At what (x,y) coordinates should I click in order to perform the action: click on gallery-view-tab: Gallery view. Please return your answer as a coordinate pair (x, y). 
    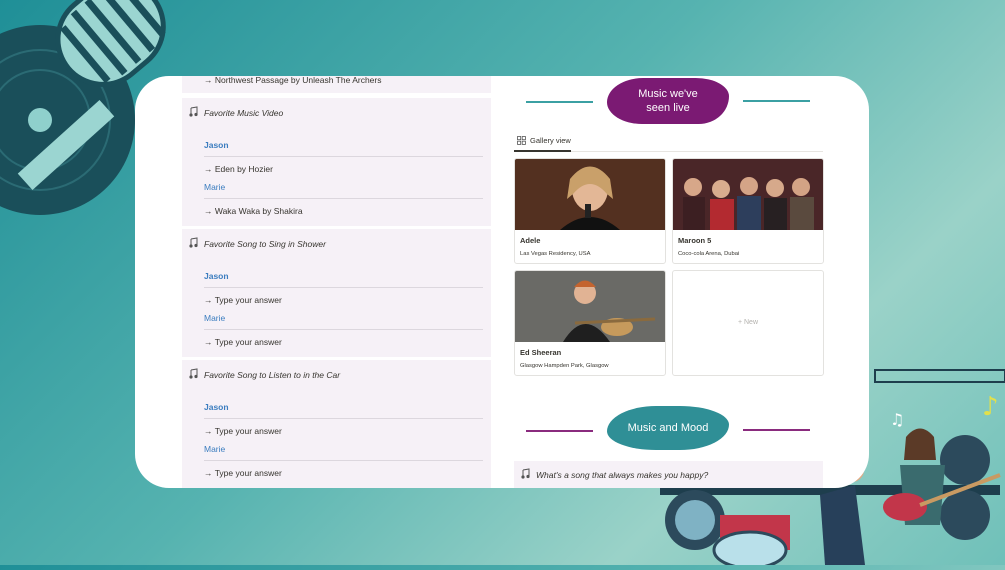
    Looking at the image, I should click on (544, 140).